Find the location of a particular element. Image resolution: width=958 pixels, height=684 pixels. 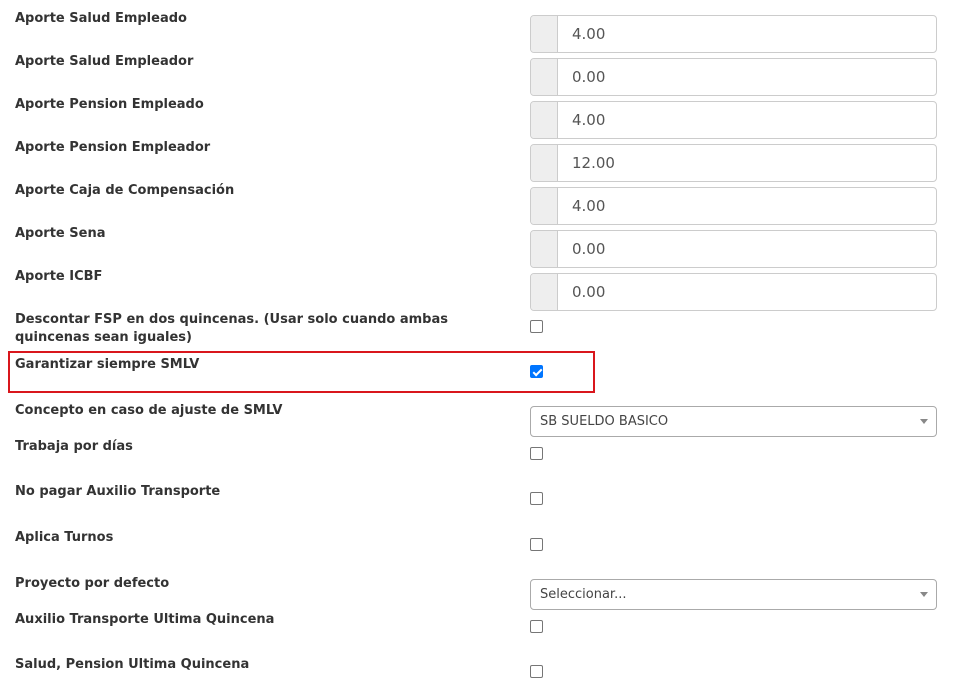

aporte-pension-empleador-input is located at coordinates (747, 163).